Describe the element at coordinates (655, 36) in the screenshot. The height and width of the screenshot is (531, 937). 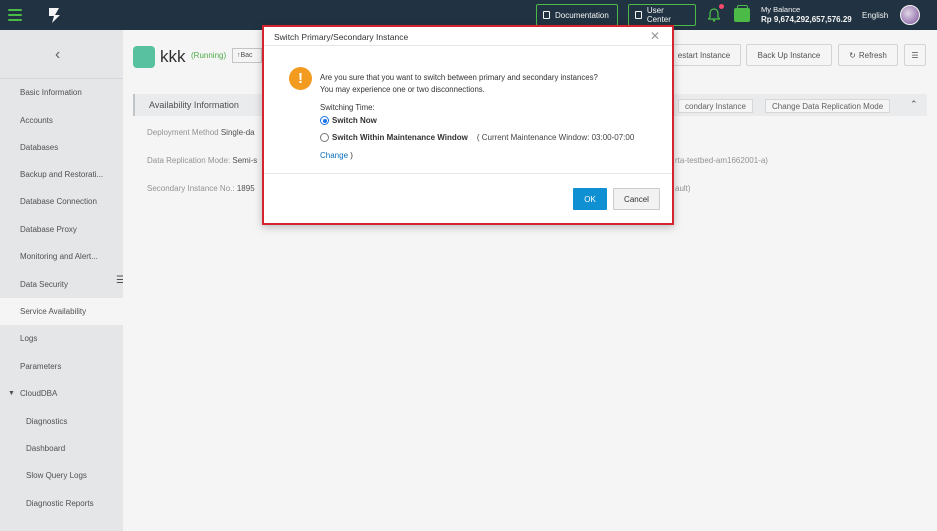
I see `close-icon: ✕` at that location.